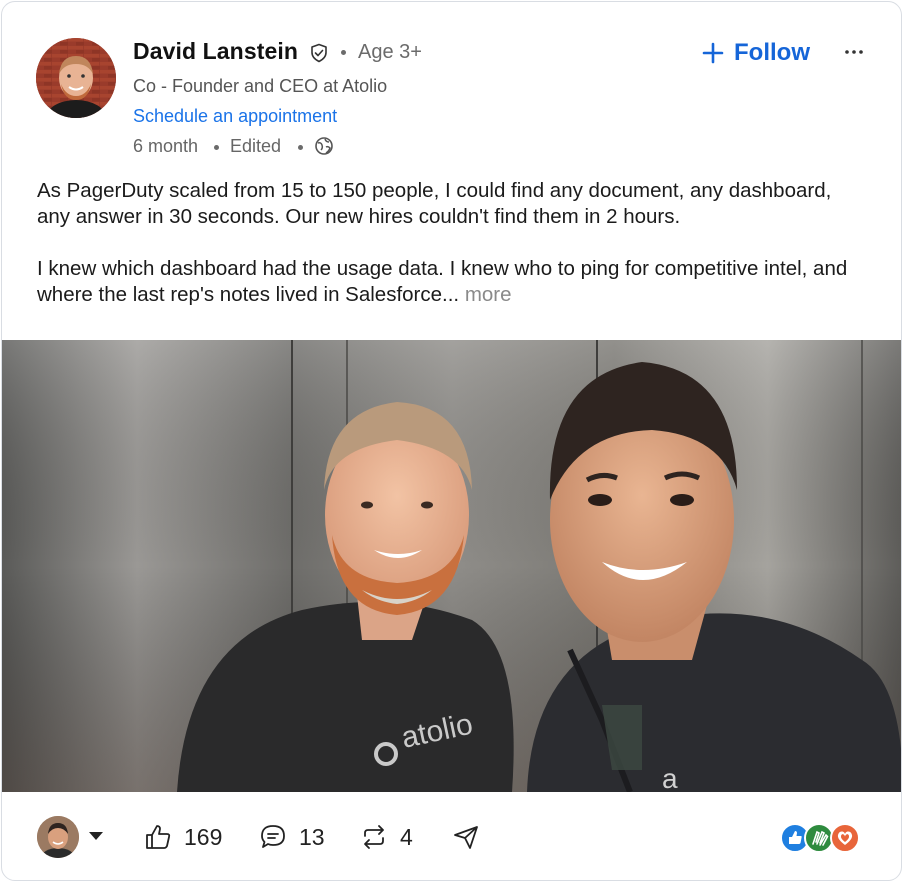 The height and width of the screenshot is (882, 903). Describe the element at coordinates (260, 86) in the screenshot. I see `author-headline: Co - Founder and CEO at Atolio` at that location.